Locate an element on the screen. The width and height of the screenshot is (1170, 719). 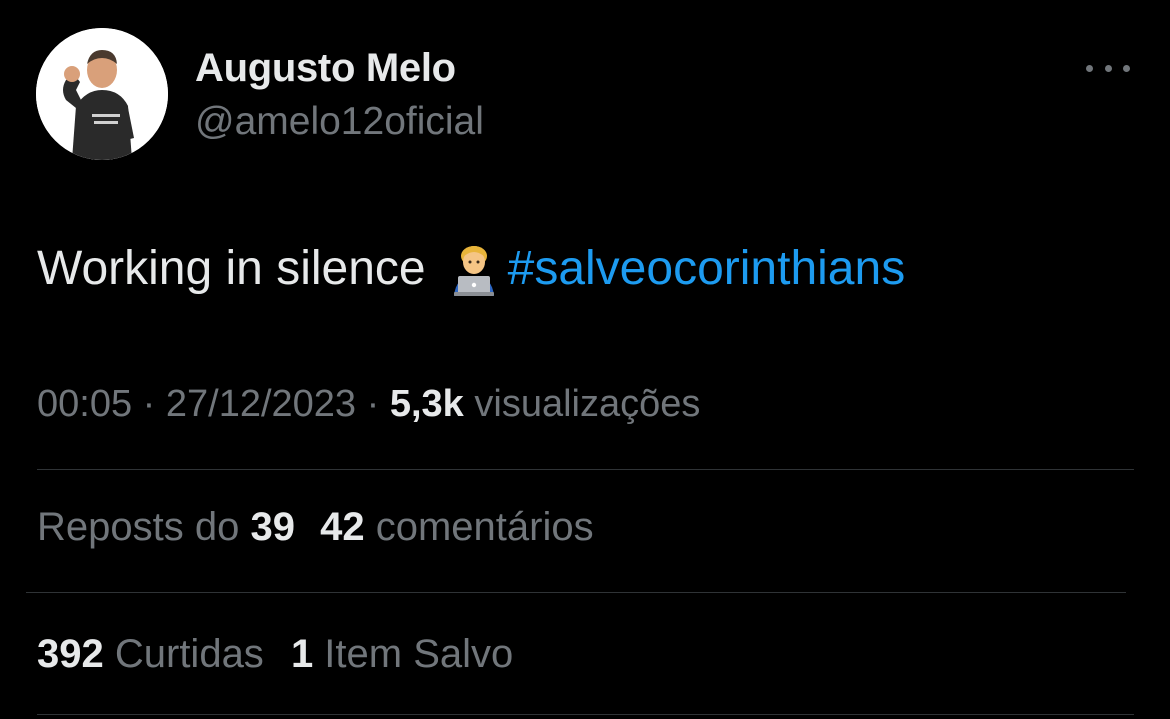
views-label: visualizações is located at coordinates (582, 404).